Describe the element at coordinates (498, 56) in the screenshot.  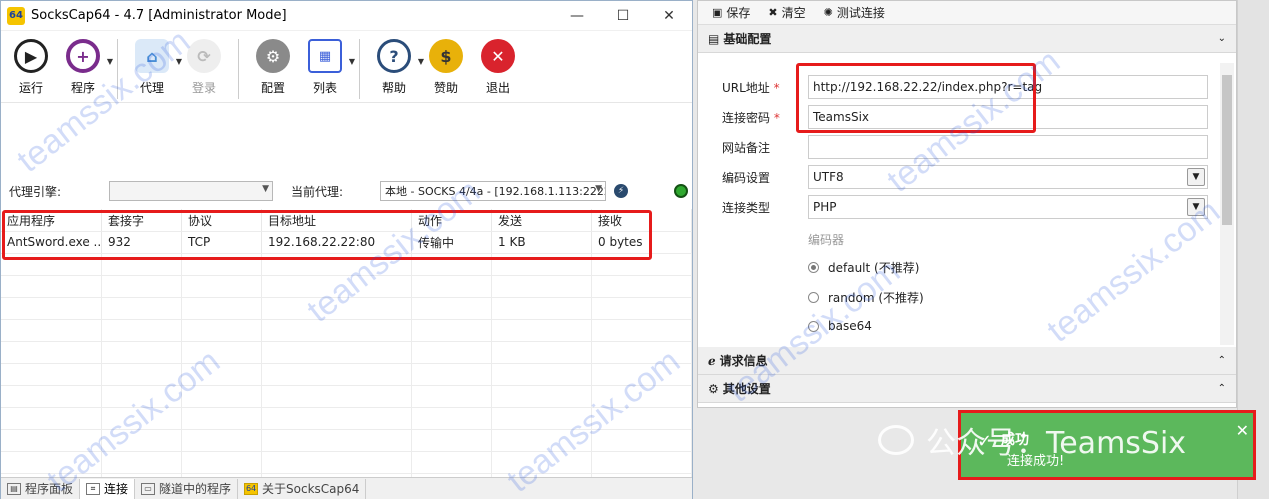
I see `exit-icon: ✕` at that location.